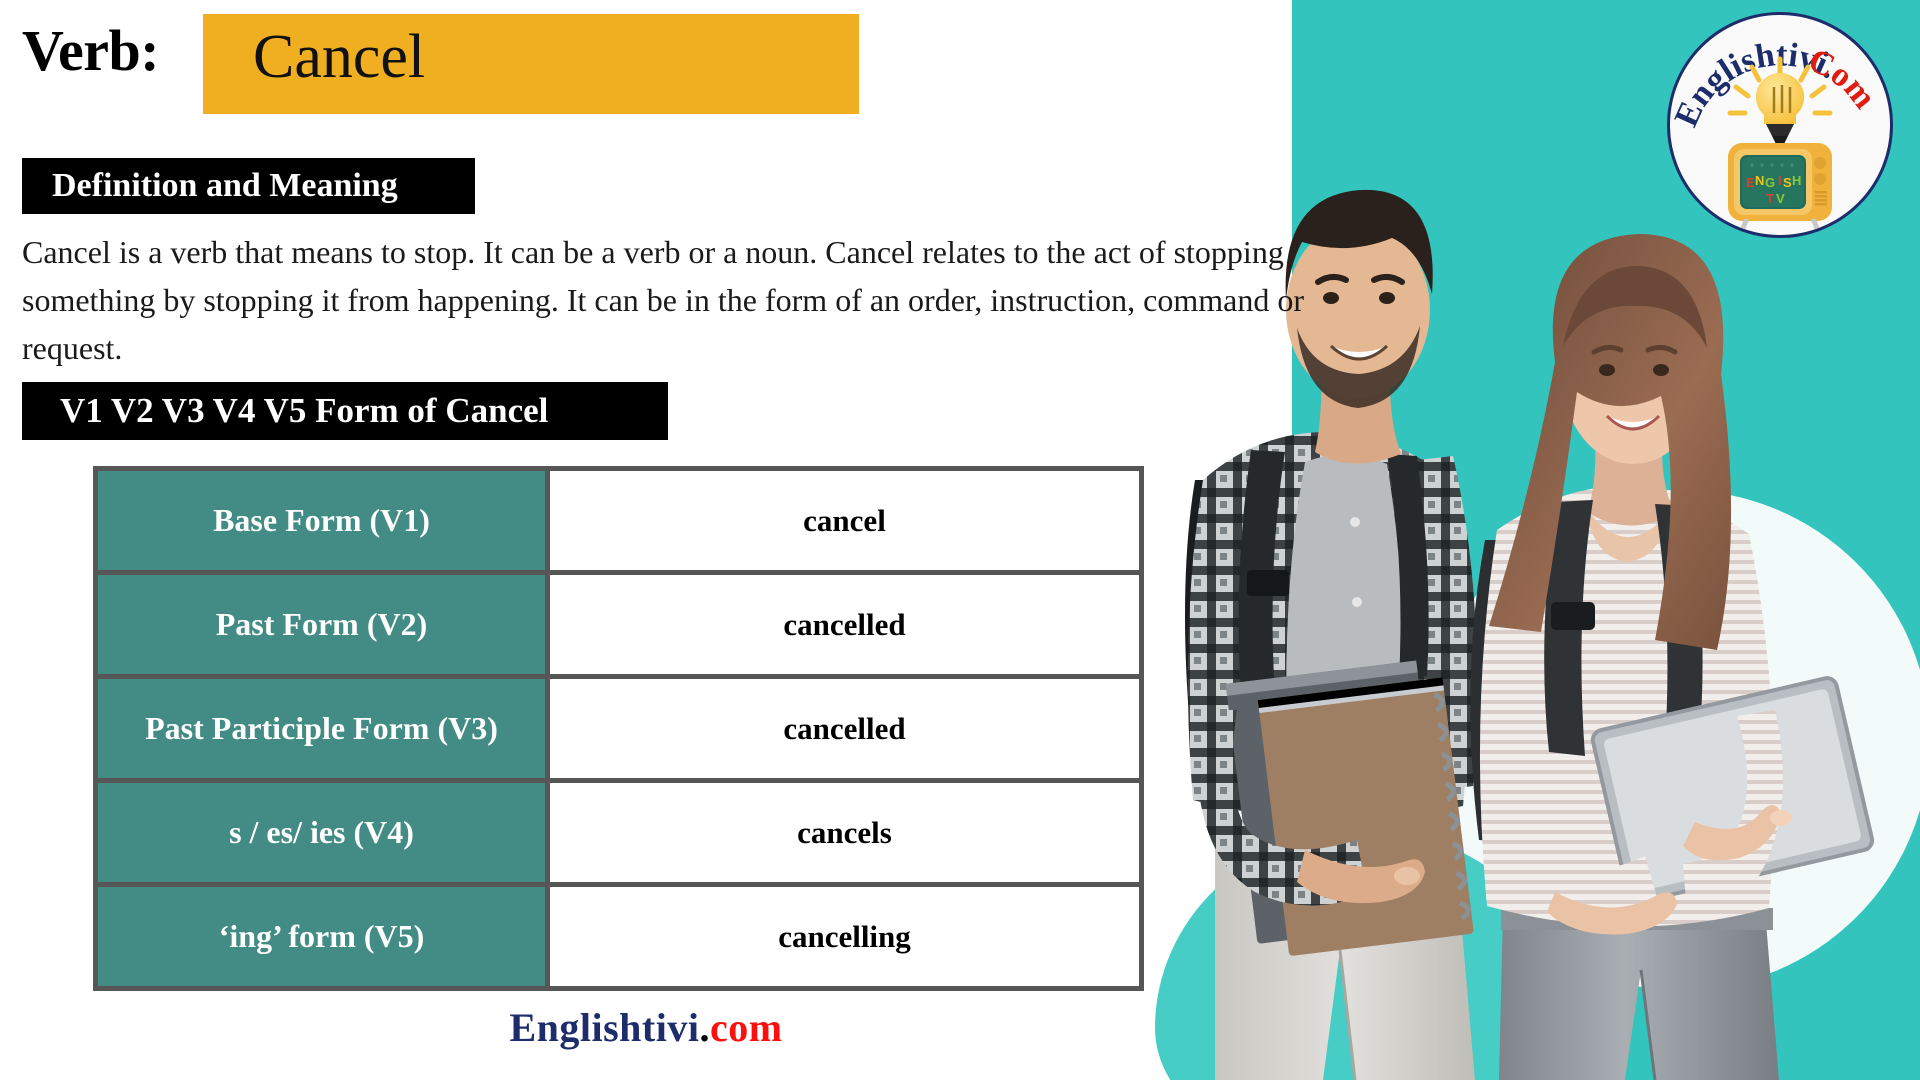 This screenshot has height=1080, width=1920. What do you see at coordinates (844, 520) in the screenshot?
I see `form-value-cell: cancel` at bounding box center [844, 520].